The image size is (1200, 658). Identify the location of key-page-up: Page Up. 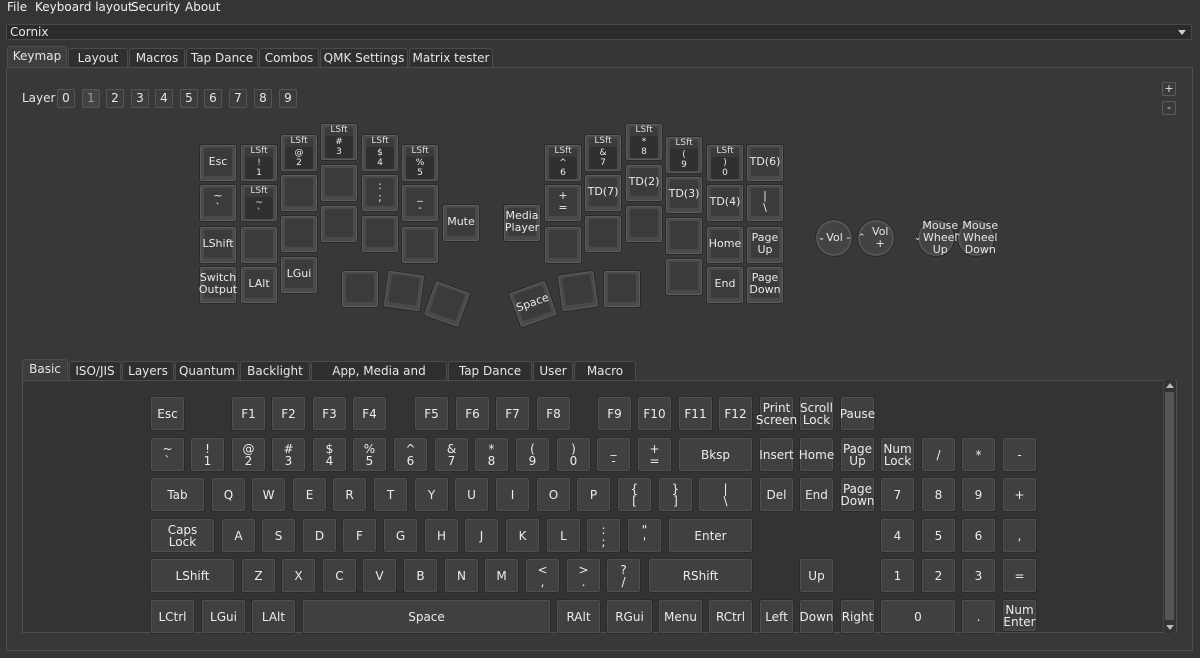
(857, 454).